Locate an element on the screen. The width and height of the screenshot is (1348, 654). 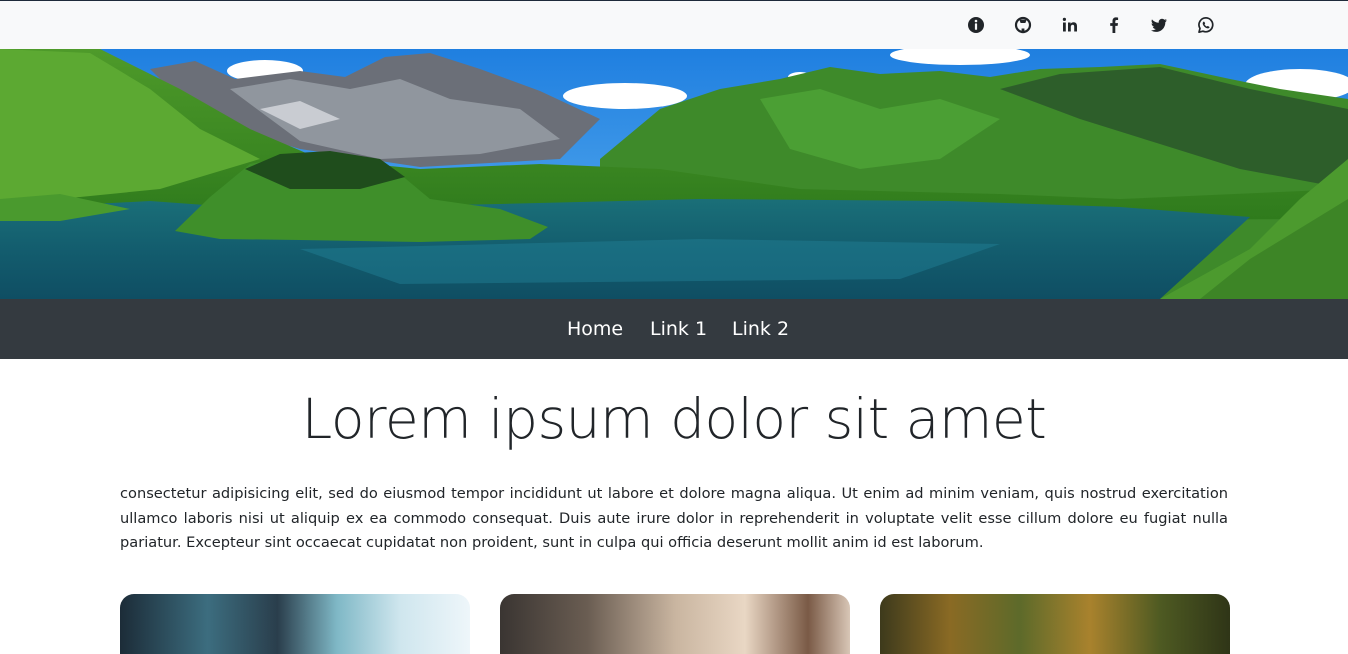
main-navbar: Home Link 1 Link 2 is located at coordinates (674, 329).